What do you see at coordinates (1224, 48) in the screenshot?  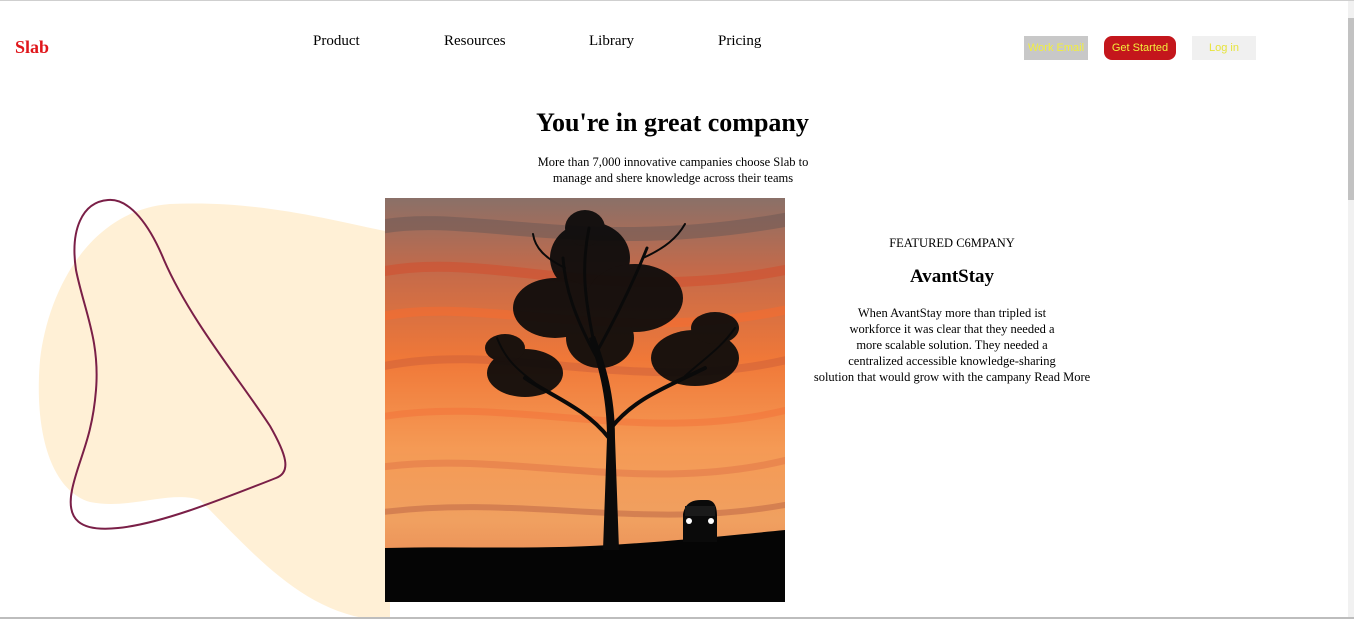 I see `log-in-button: Log in` at bounding box center [1224, 48].